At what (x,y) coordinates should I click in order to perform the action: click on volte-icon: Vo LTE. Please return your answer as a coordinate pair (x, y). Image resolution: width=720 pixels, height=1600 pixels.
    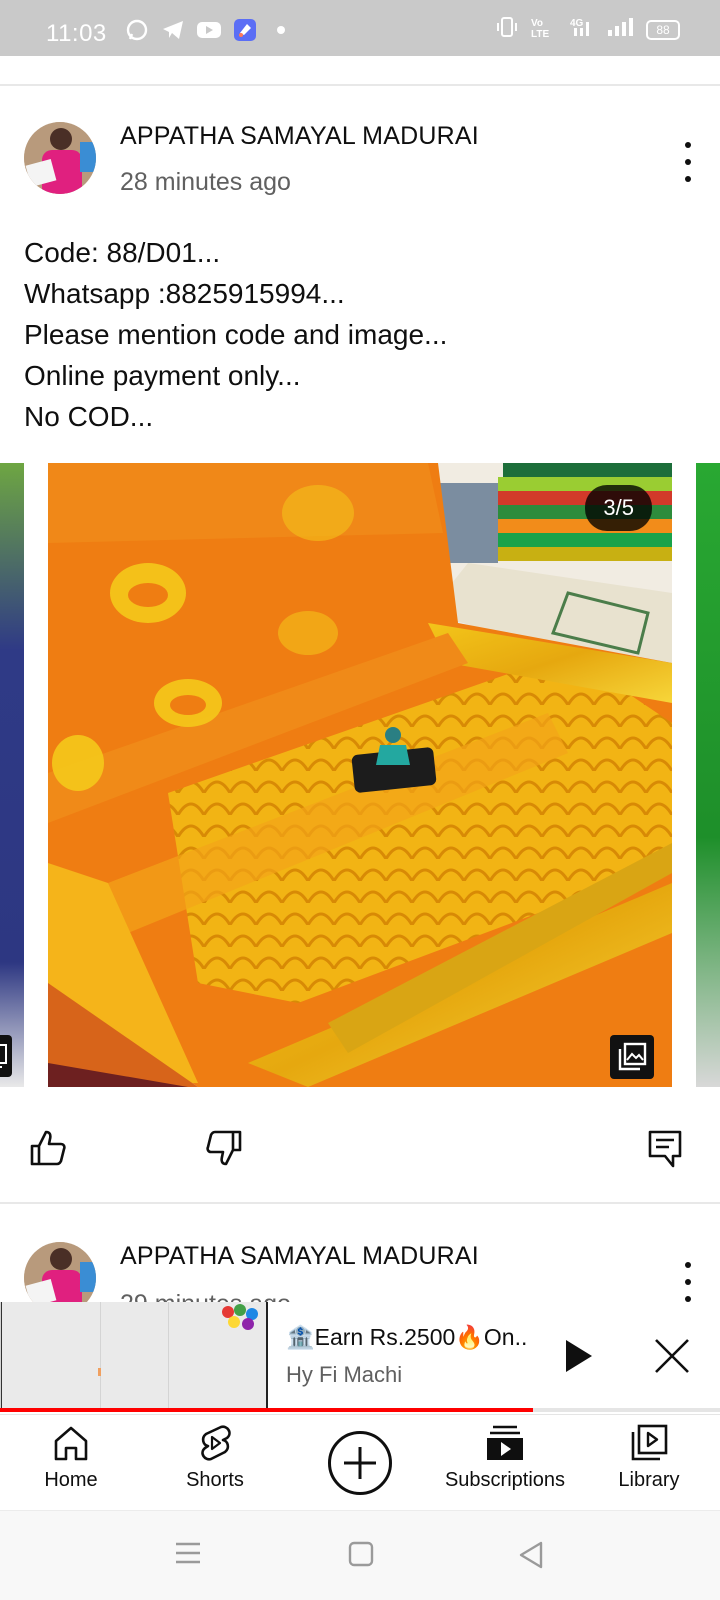
    Looking at the image, I should click on (543, 29).